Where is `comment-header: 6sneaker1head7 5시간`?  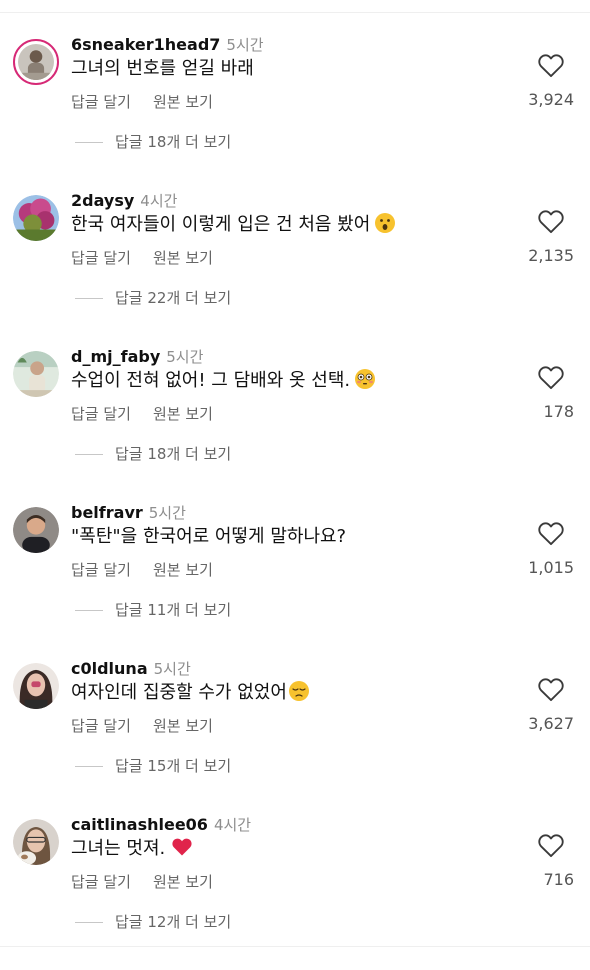
comment-header: 6sneaker1head7 5시간 is located at coordinates (167, 45).